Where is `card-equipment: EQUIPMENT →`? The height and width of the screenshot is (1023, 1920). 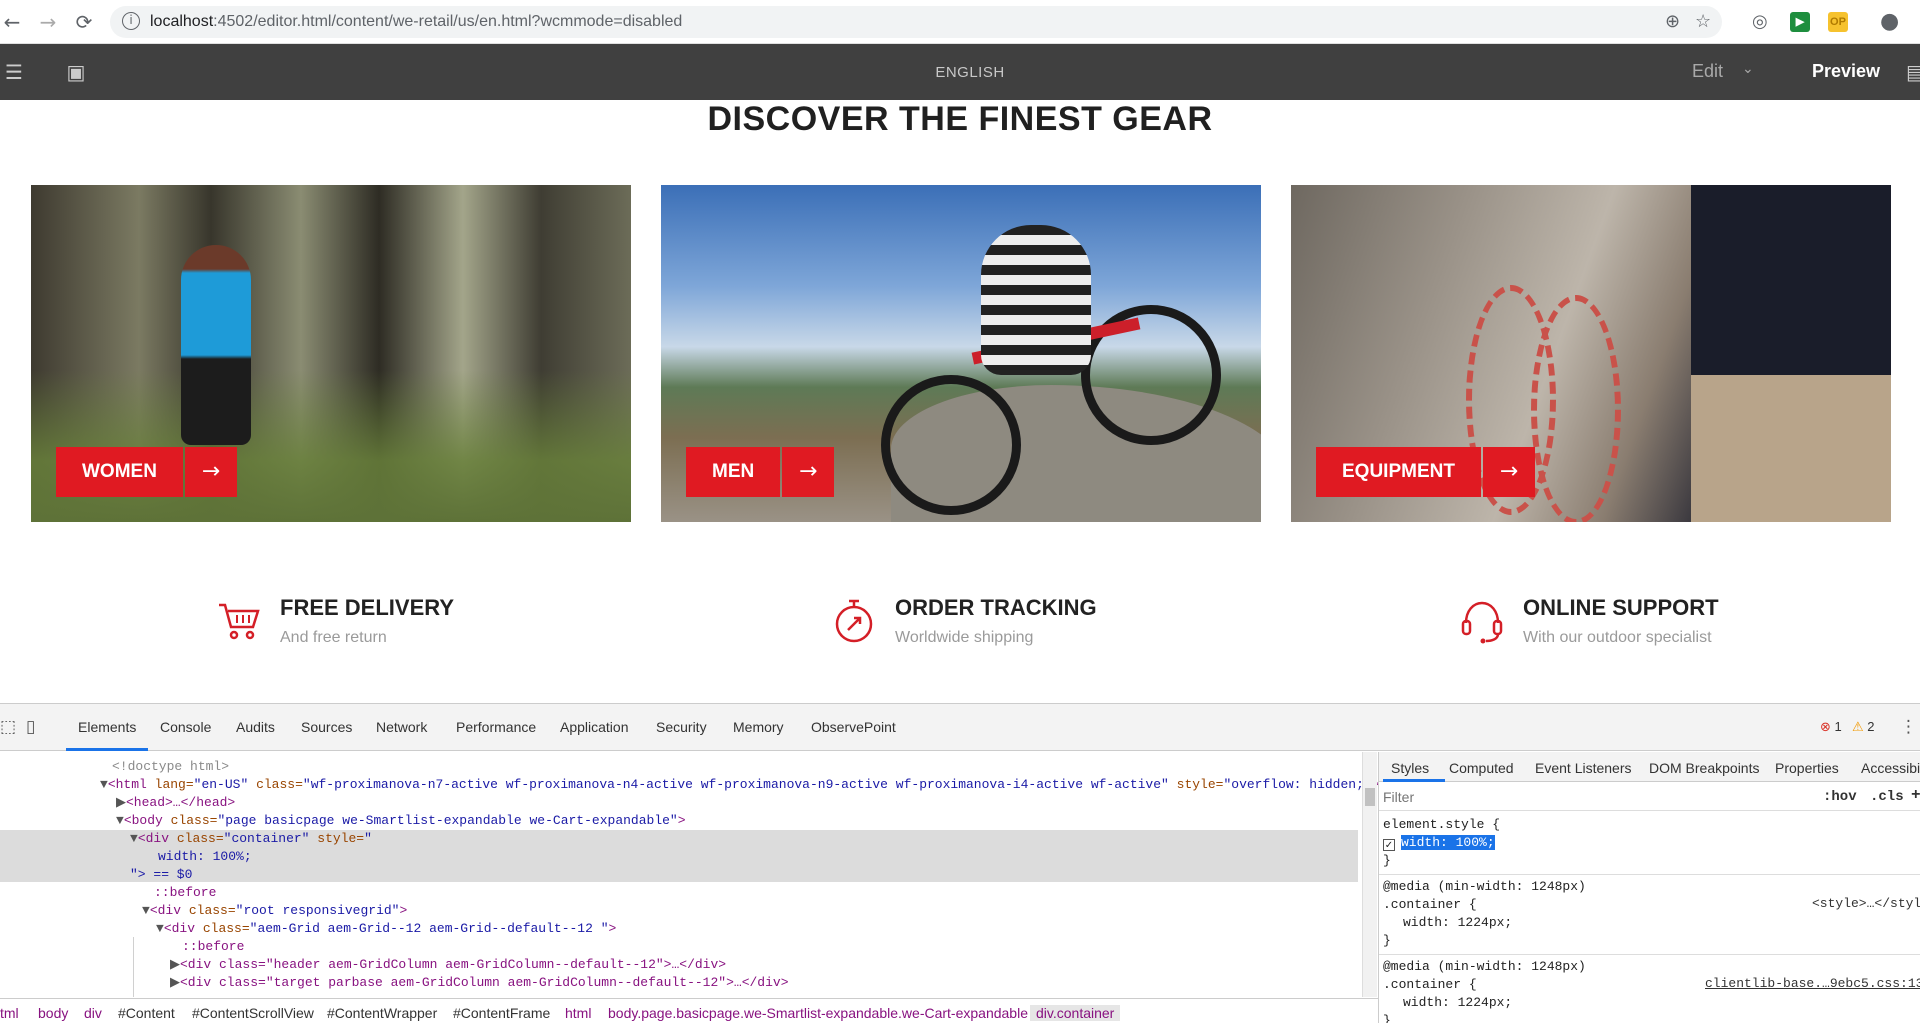
card-equipment: EQUIPMENT → is located at coordinates (1591, 353).